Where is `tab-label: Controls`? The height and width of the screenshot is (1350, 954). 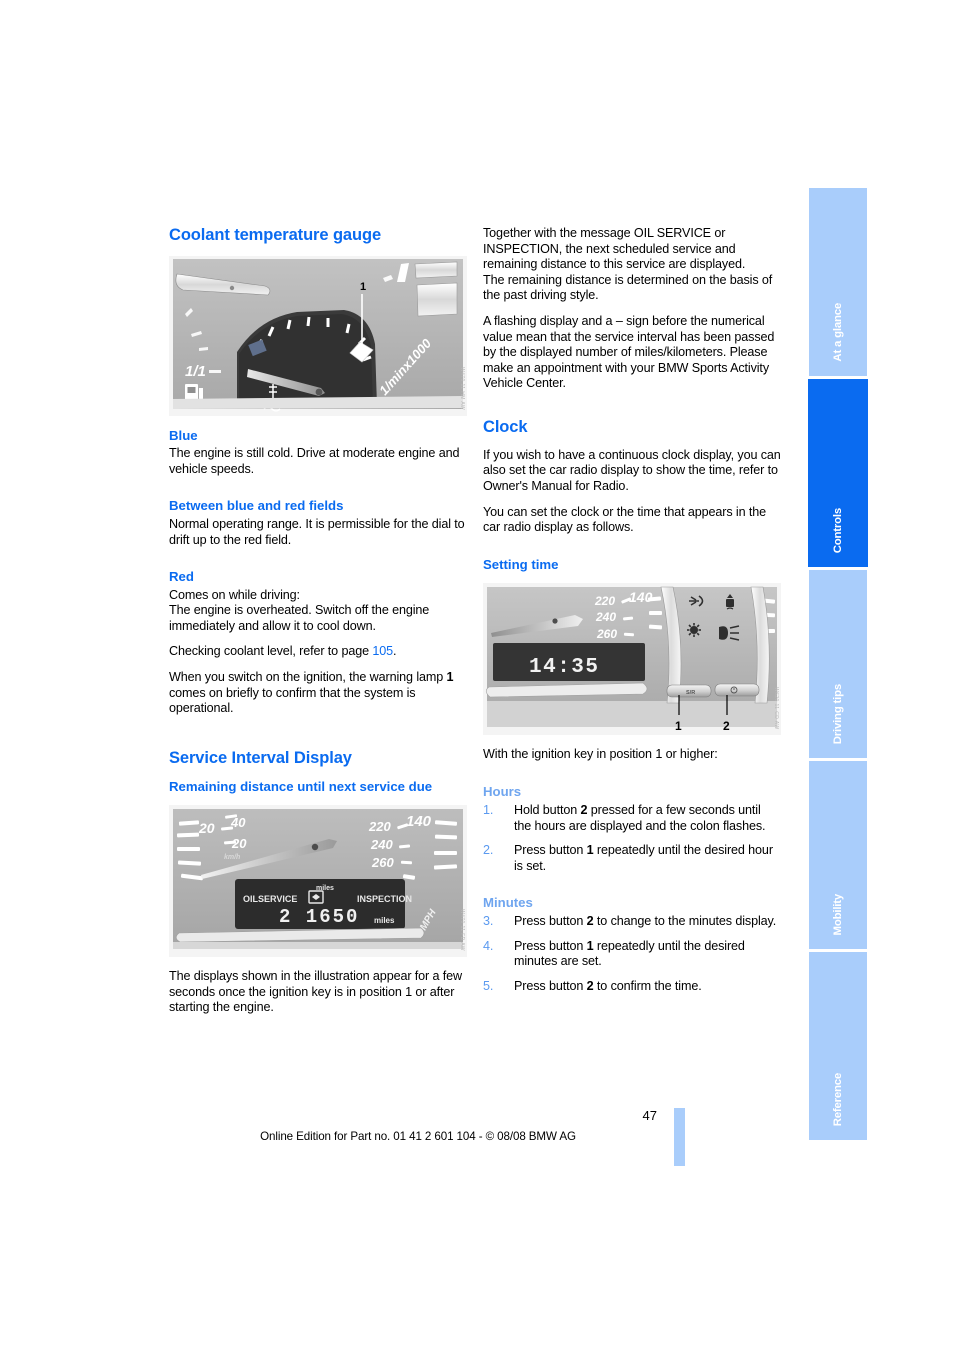 tab-label: Controls is located at coordinates (838, 530).